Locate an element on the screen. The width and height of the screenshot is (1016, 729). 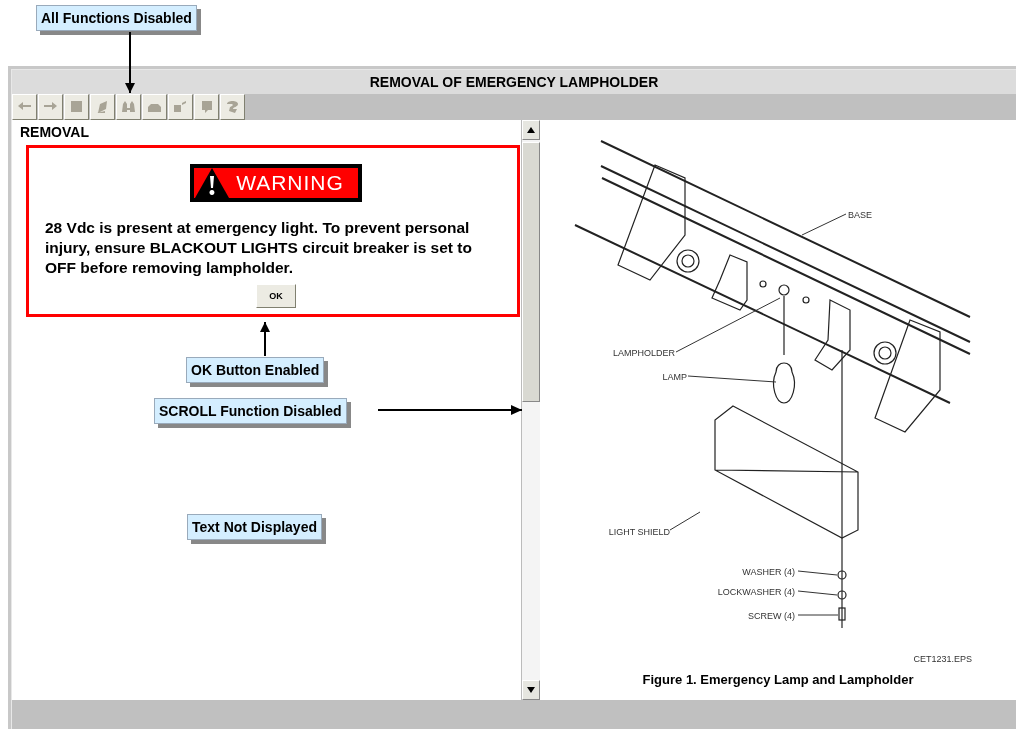
part-label: SCREW (4) is located at coordinates (771, 616).